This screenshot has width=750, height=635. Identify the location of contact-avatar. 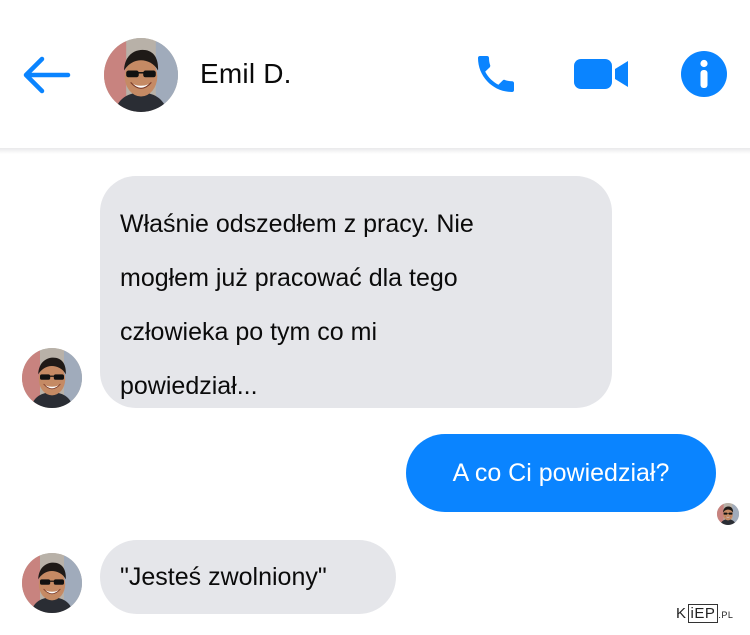
(141, 75).